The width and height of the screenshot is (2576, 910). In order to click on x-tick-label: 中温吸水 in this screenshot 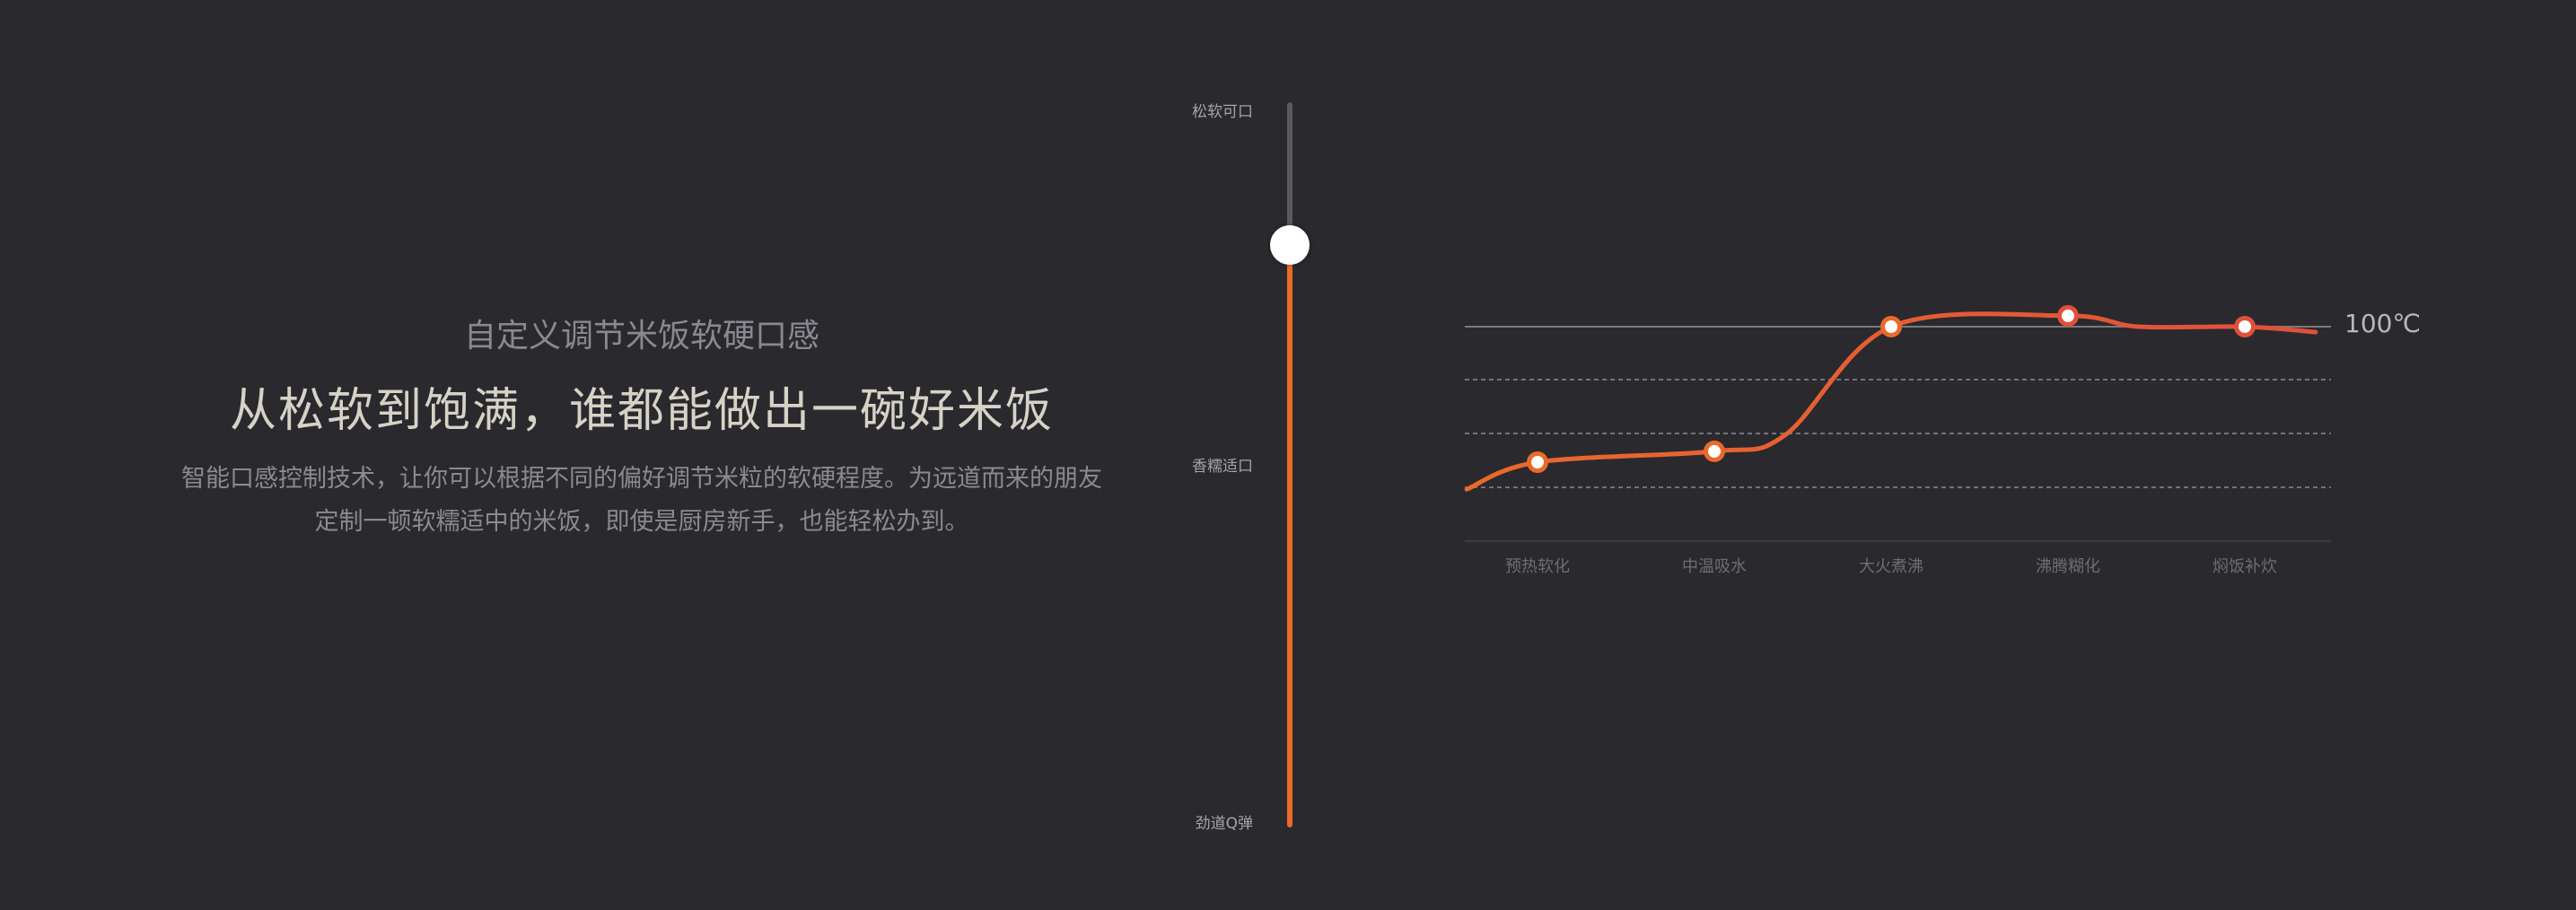, I will do `click(1714, 566)`.